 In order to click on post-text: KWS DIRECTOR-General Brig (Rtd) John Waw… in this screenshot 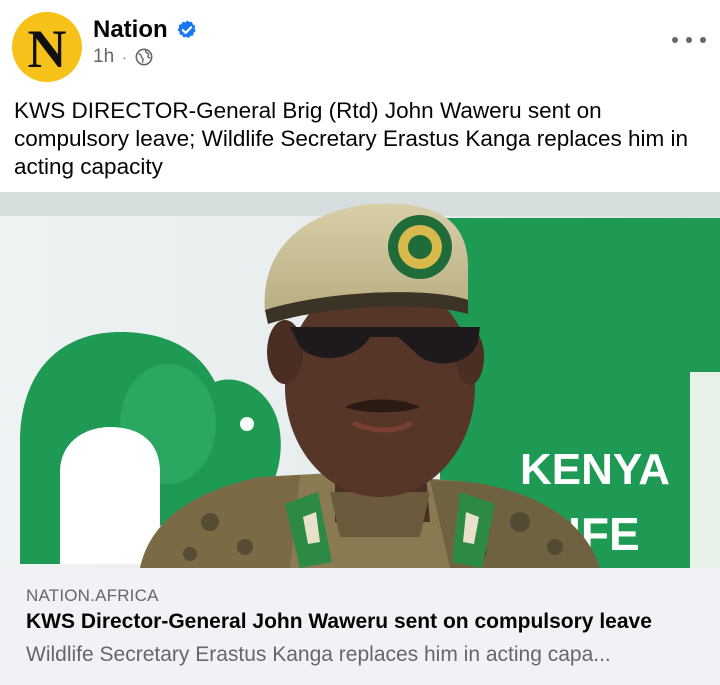, I will do `click(351, 138)`.